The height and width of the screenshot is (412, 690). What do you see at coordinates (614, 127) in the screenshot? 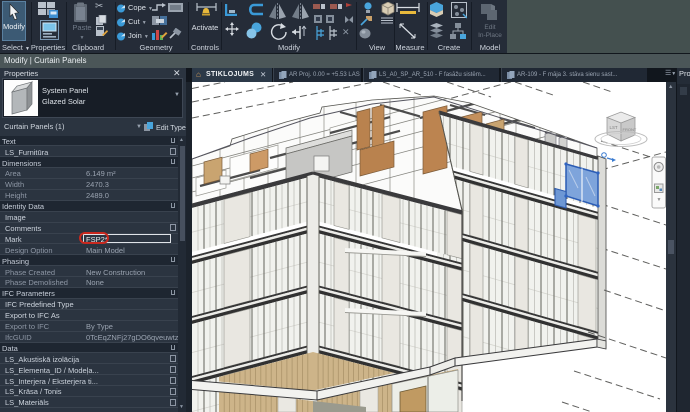
I see `svg-text: LST` at bounding box center [614, 127].